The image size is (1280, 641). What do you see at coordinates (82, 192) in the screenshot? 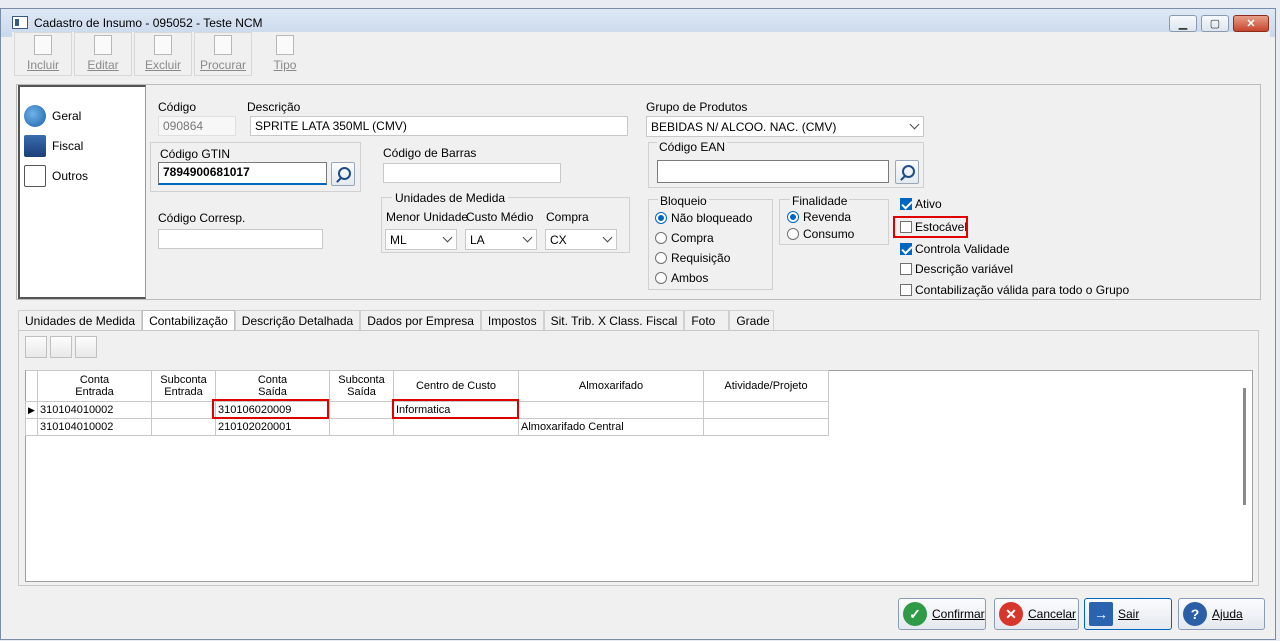
I see `left-nav: Geral Fiscal Outros` at bounding box center [82, 192].